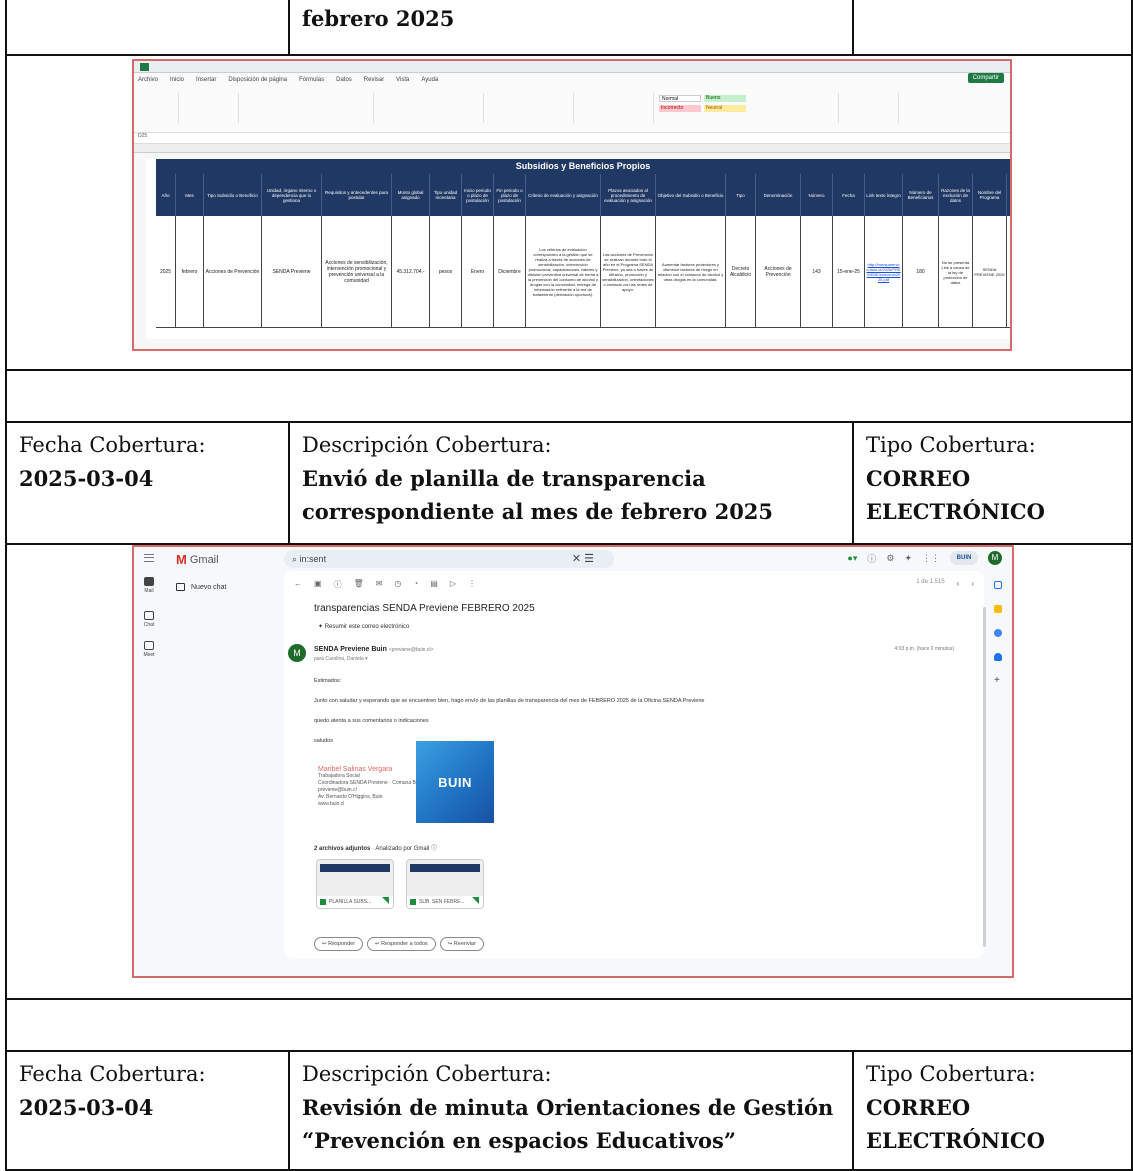 Image resolution: width=1133 pixels, height=1171 pixels. Describe the element at coordinates (209, 587) in the screenshot. I see `new-chat-label: Nuevo chat` at that location.